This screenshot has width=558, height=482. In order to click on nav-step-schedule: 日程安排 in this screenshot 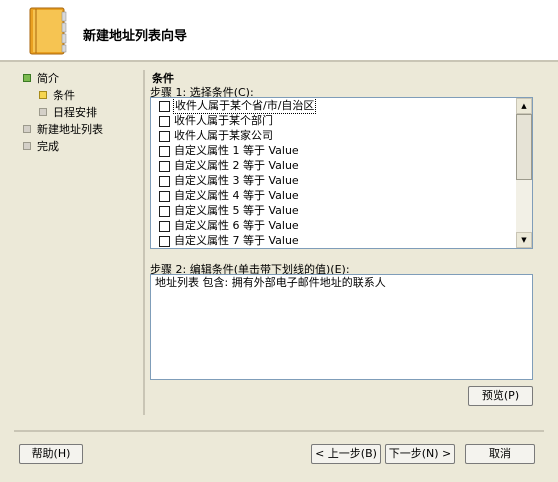, I will do `click(83, 112)`.